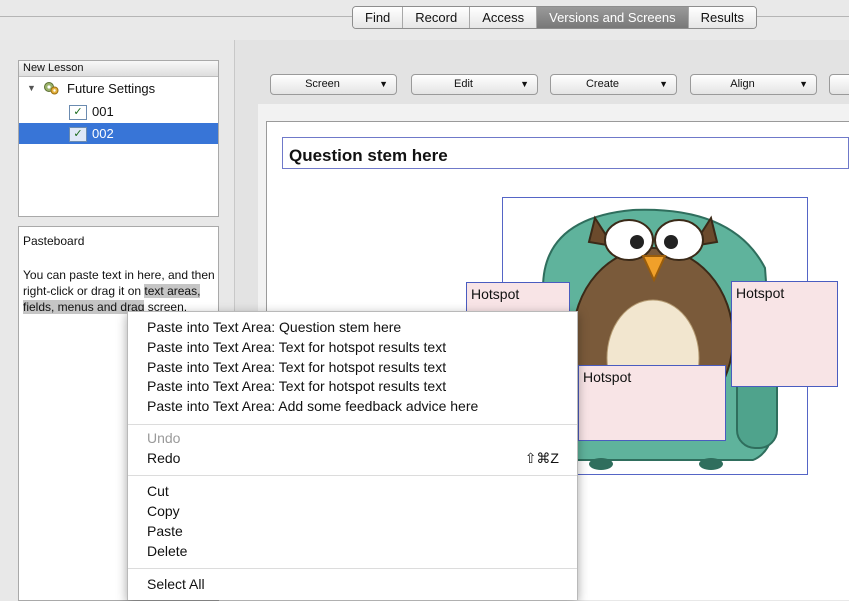 The width and height of the screenshot is (849, 601). I want to click on tab-record: Record, so click(437, 17).